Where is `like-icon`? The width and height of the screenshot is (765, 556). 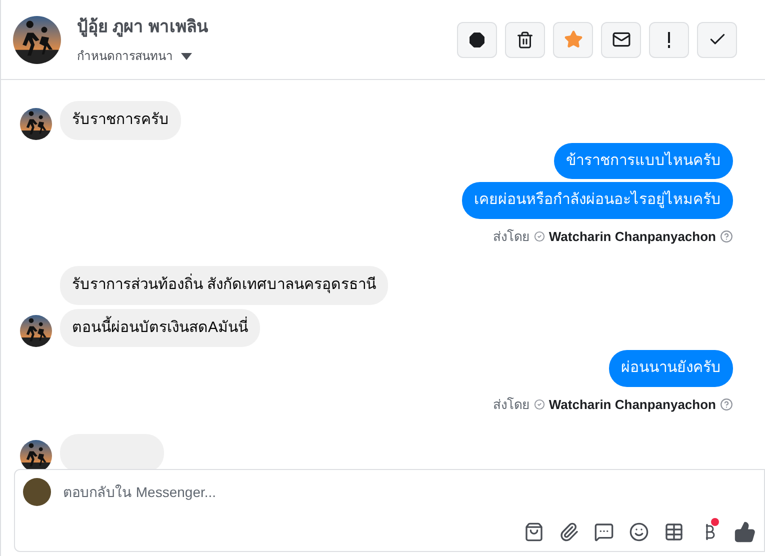 like-icon is located at coordinates (745, 532).